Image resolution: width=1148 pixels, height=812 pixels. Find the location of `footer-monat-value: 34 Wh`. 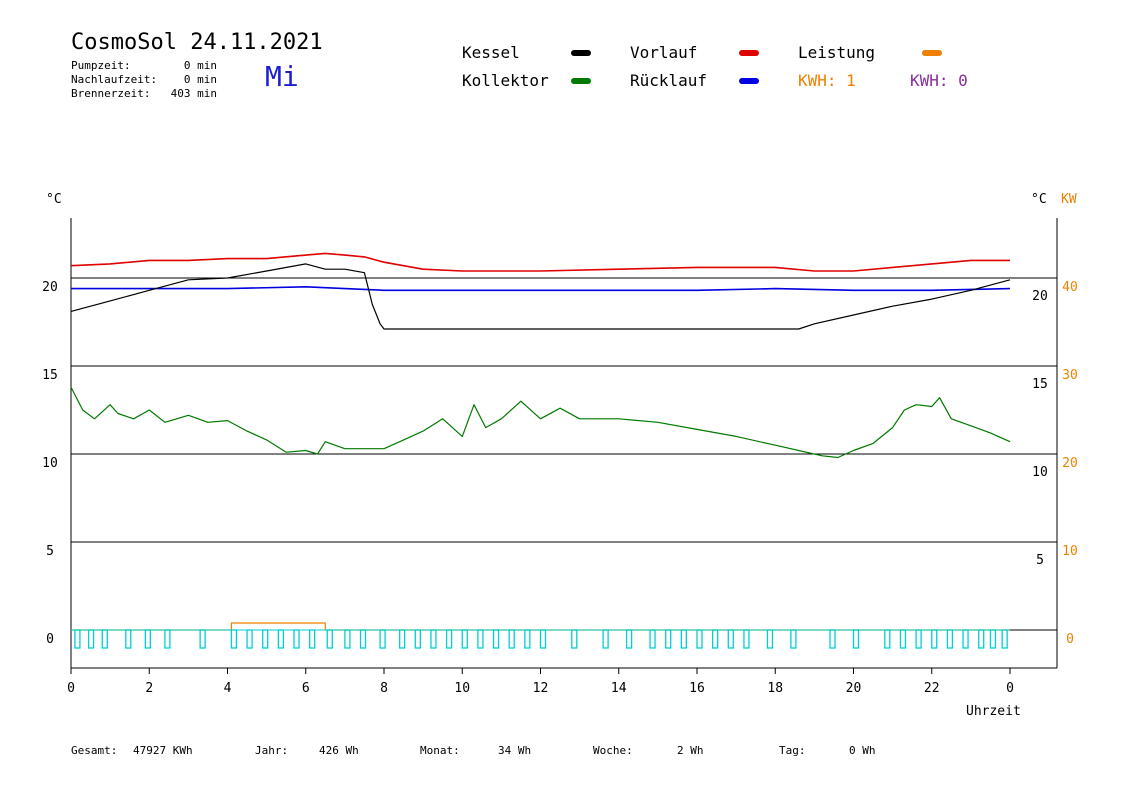

footer-monat-value: 34 Wh is located at coordinates (515, 750).